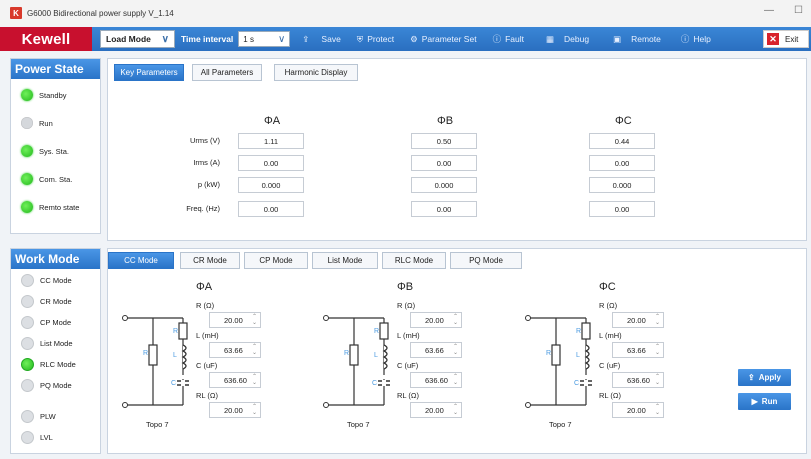 This screenshot has width=811, height=459. I want to click on work-mode-label: CC Mode, so click(56, 280).